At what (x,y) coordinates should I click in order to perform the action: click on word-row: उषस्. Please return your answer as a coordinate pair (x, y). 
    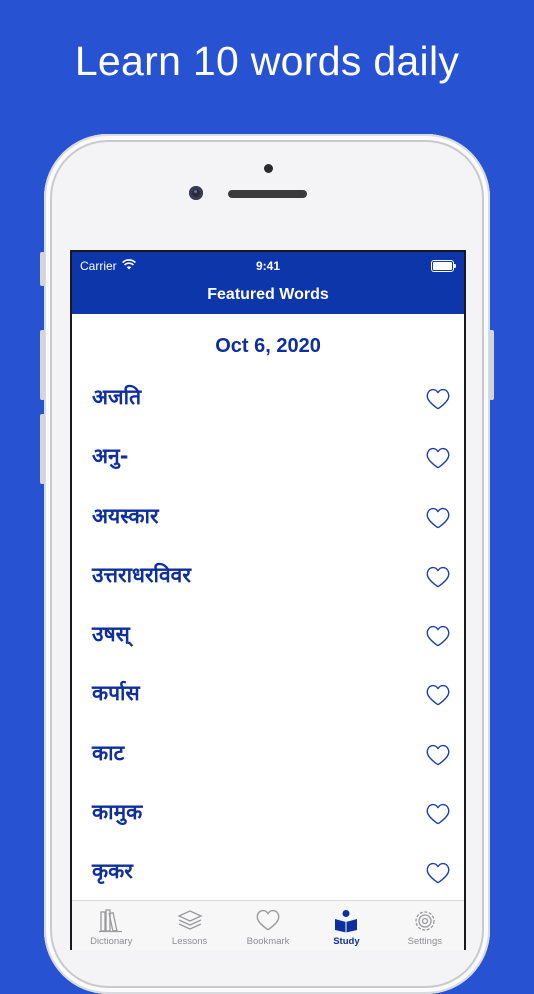
    Looking at the image, I should click on (268, 635).